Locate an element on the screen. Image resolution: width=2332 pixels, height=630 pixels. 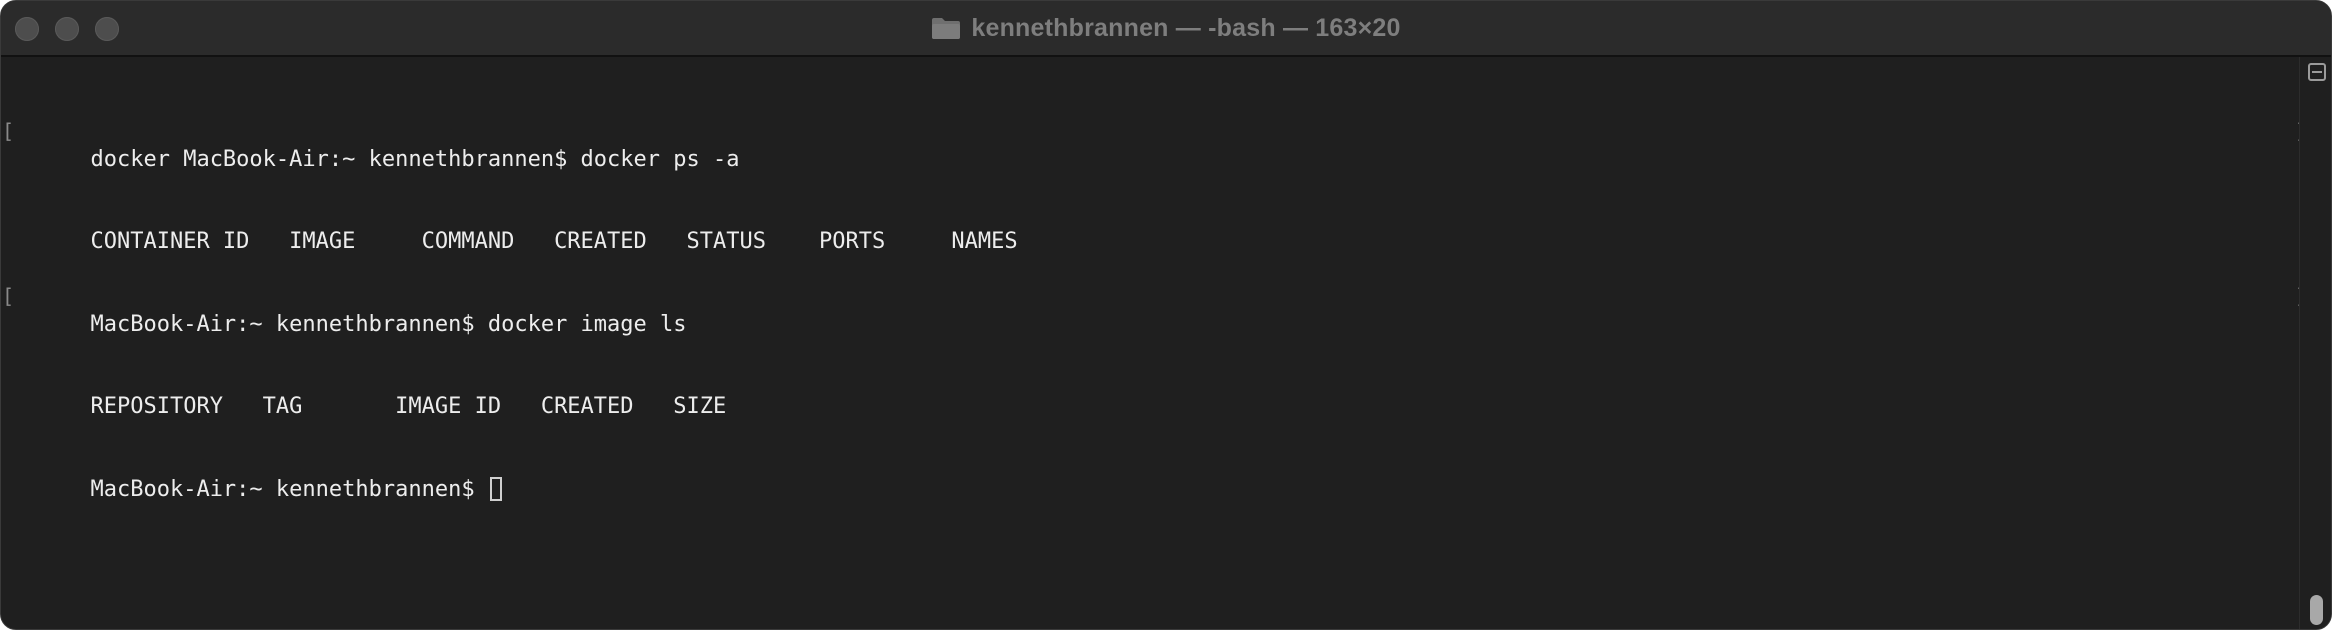
window-title-group: kennethbrannen — -bash — 163×20 is located at coordinates (1166, 28).